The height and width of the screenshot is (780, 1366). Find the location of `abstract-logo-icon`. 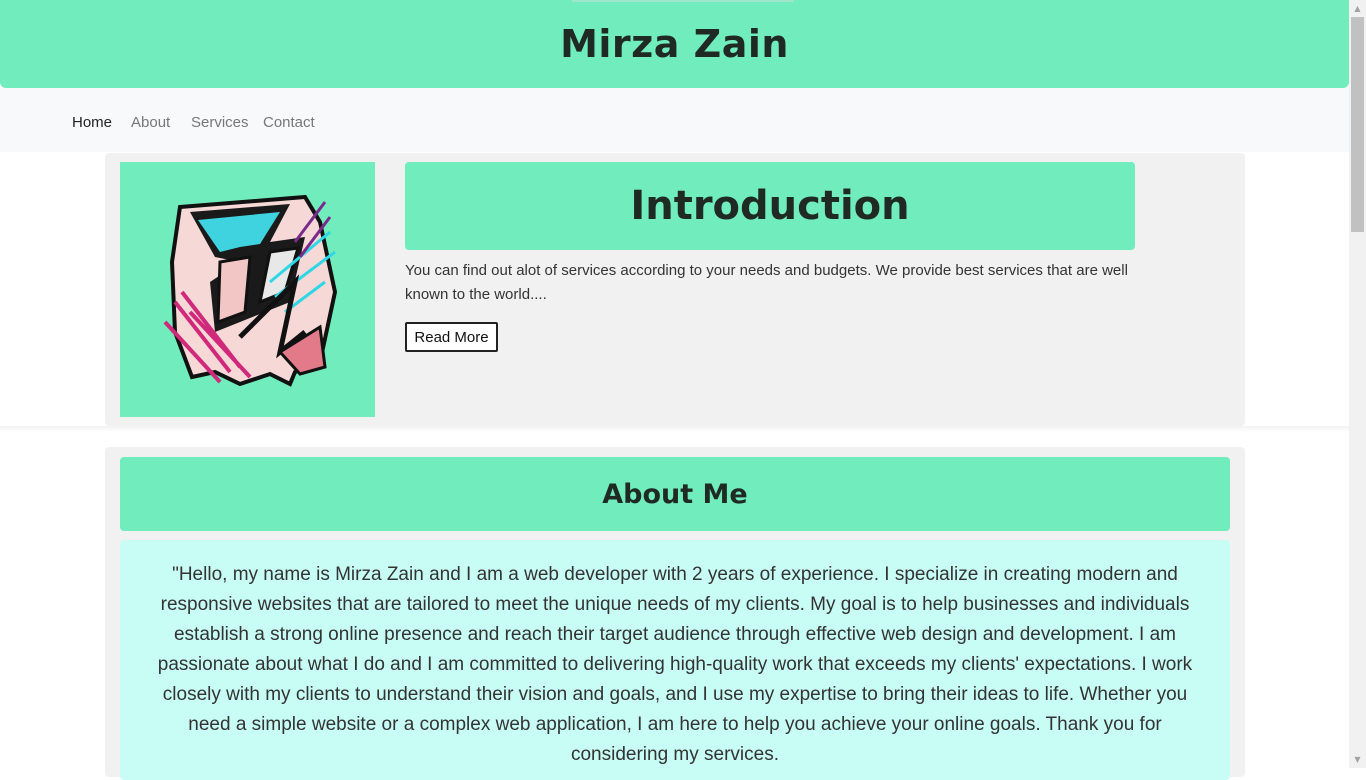

abstract-logo-icon is located at coordinates (250, 290).